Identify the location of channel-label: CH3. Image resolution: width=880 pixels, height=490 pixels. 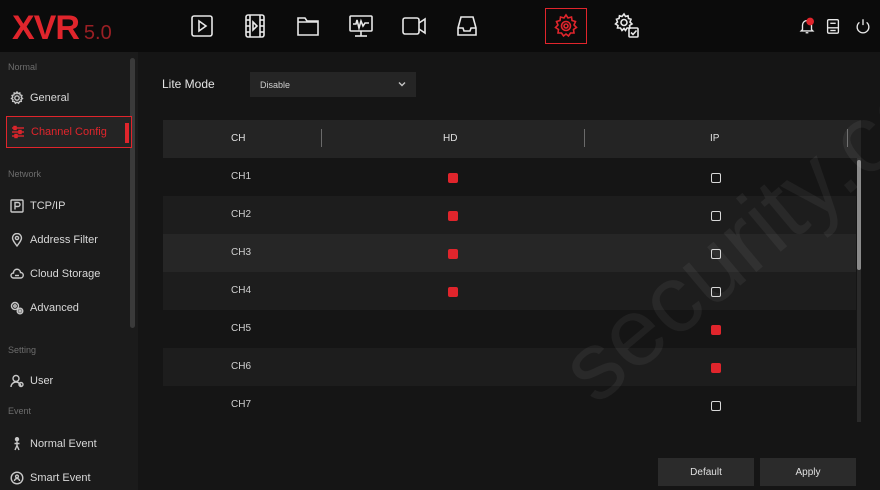
(241, 252).